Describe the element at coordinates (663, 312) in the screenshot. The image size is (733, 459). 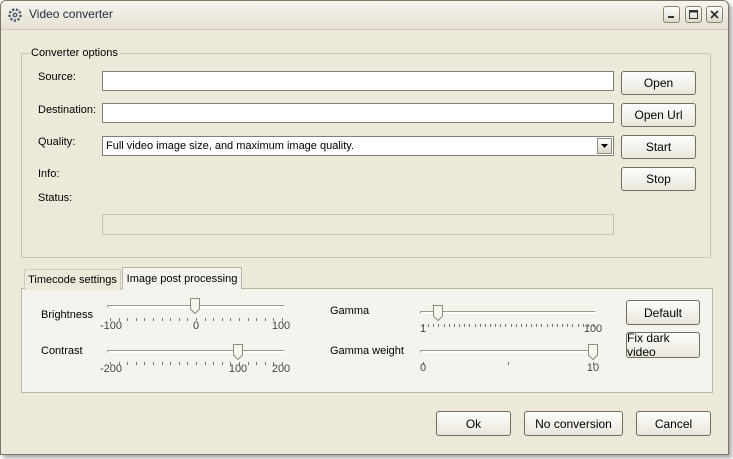
I see `default-button: Default` at that location.